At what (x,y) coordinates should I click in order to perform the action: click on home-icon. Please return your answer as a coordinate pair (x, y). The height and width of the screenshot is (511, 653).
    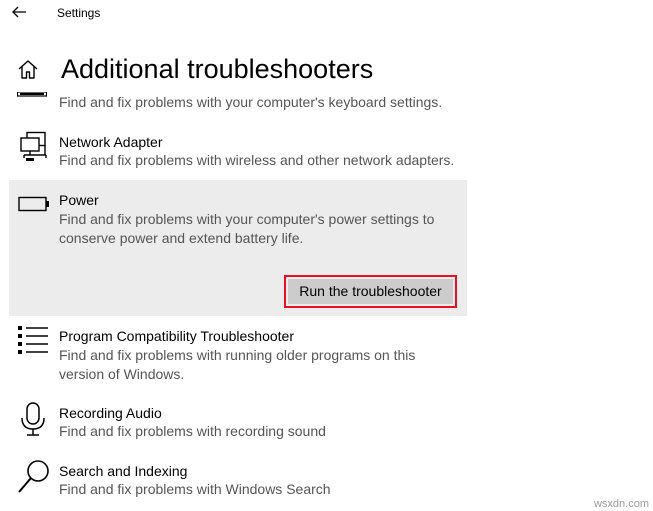
    Looking at the image, I should click on (28, 69).